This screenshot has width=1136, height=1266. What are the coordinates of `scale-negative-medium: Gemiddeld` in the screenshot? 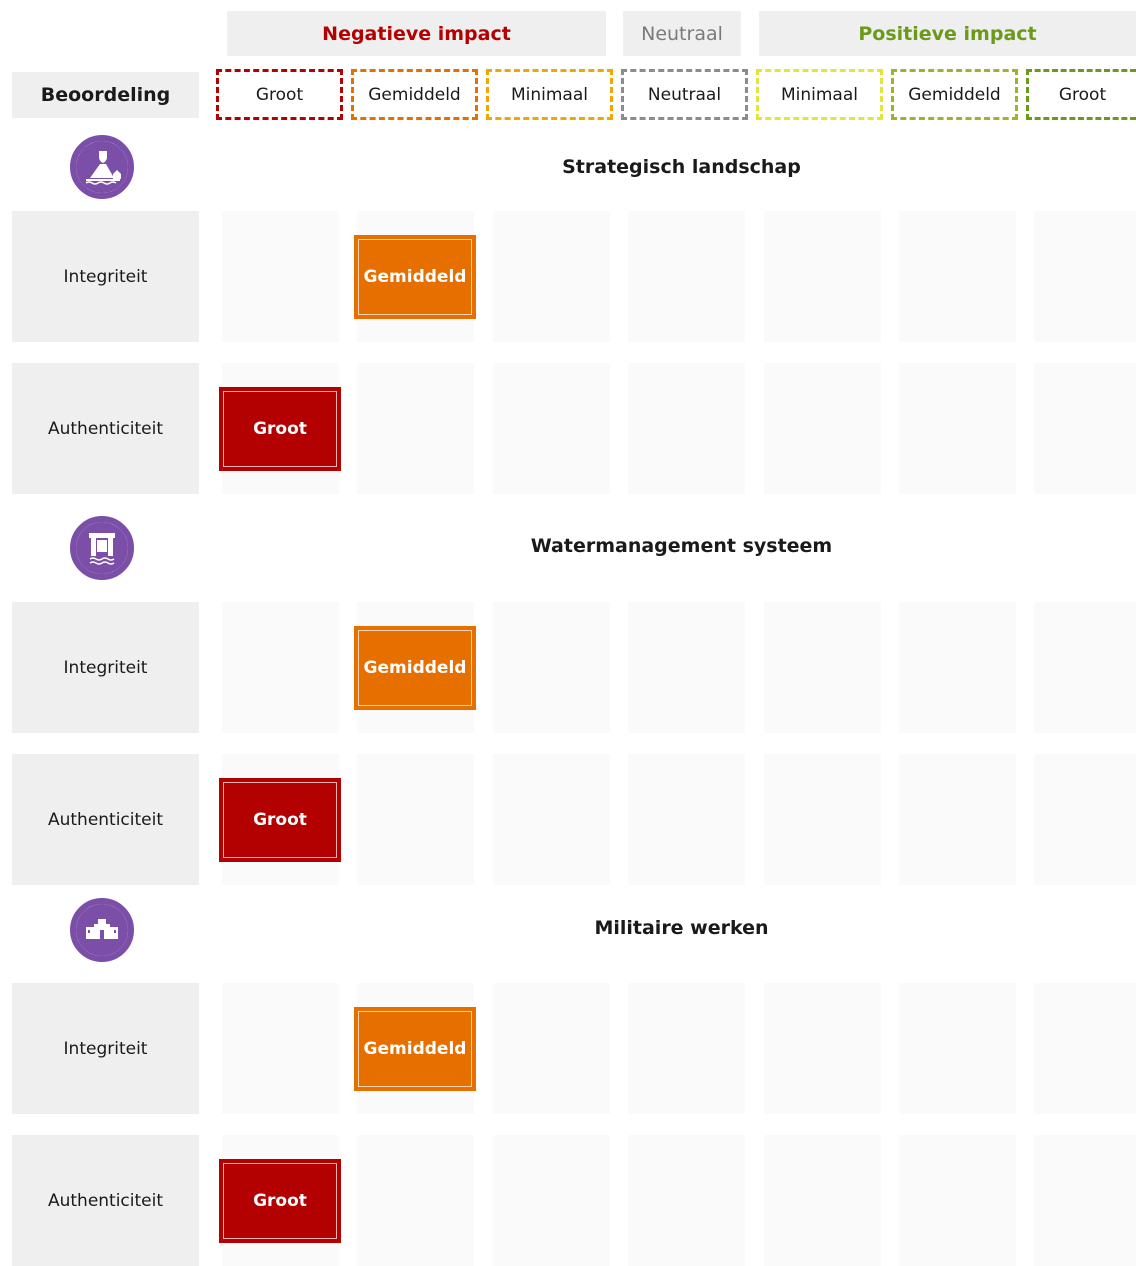 It's located at (414, 94).